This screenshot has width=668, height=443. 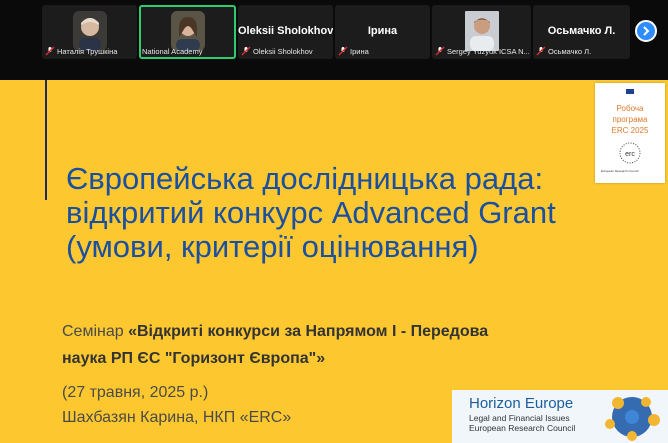 I want to click on erc-card-caption: European Research Council, so click(x=620, y=171).